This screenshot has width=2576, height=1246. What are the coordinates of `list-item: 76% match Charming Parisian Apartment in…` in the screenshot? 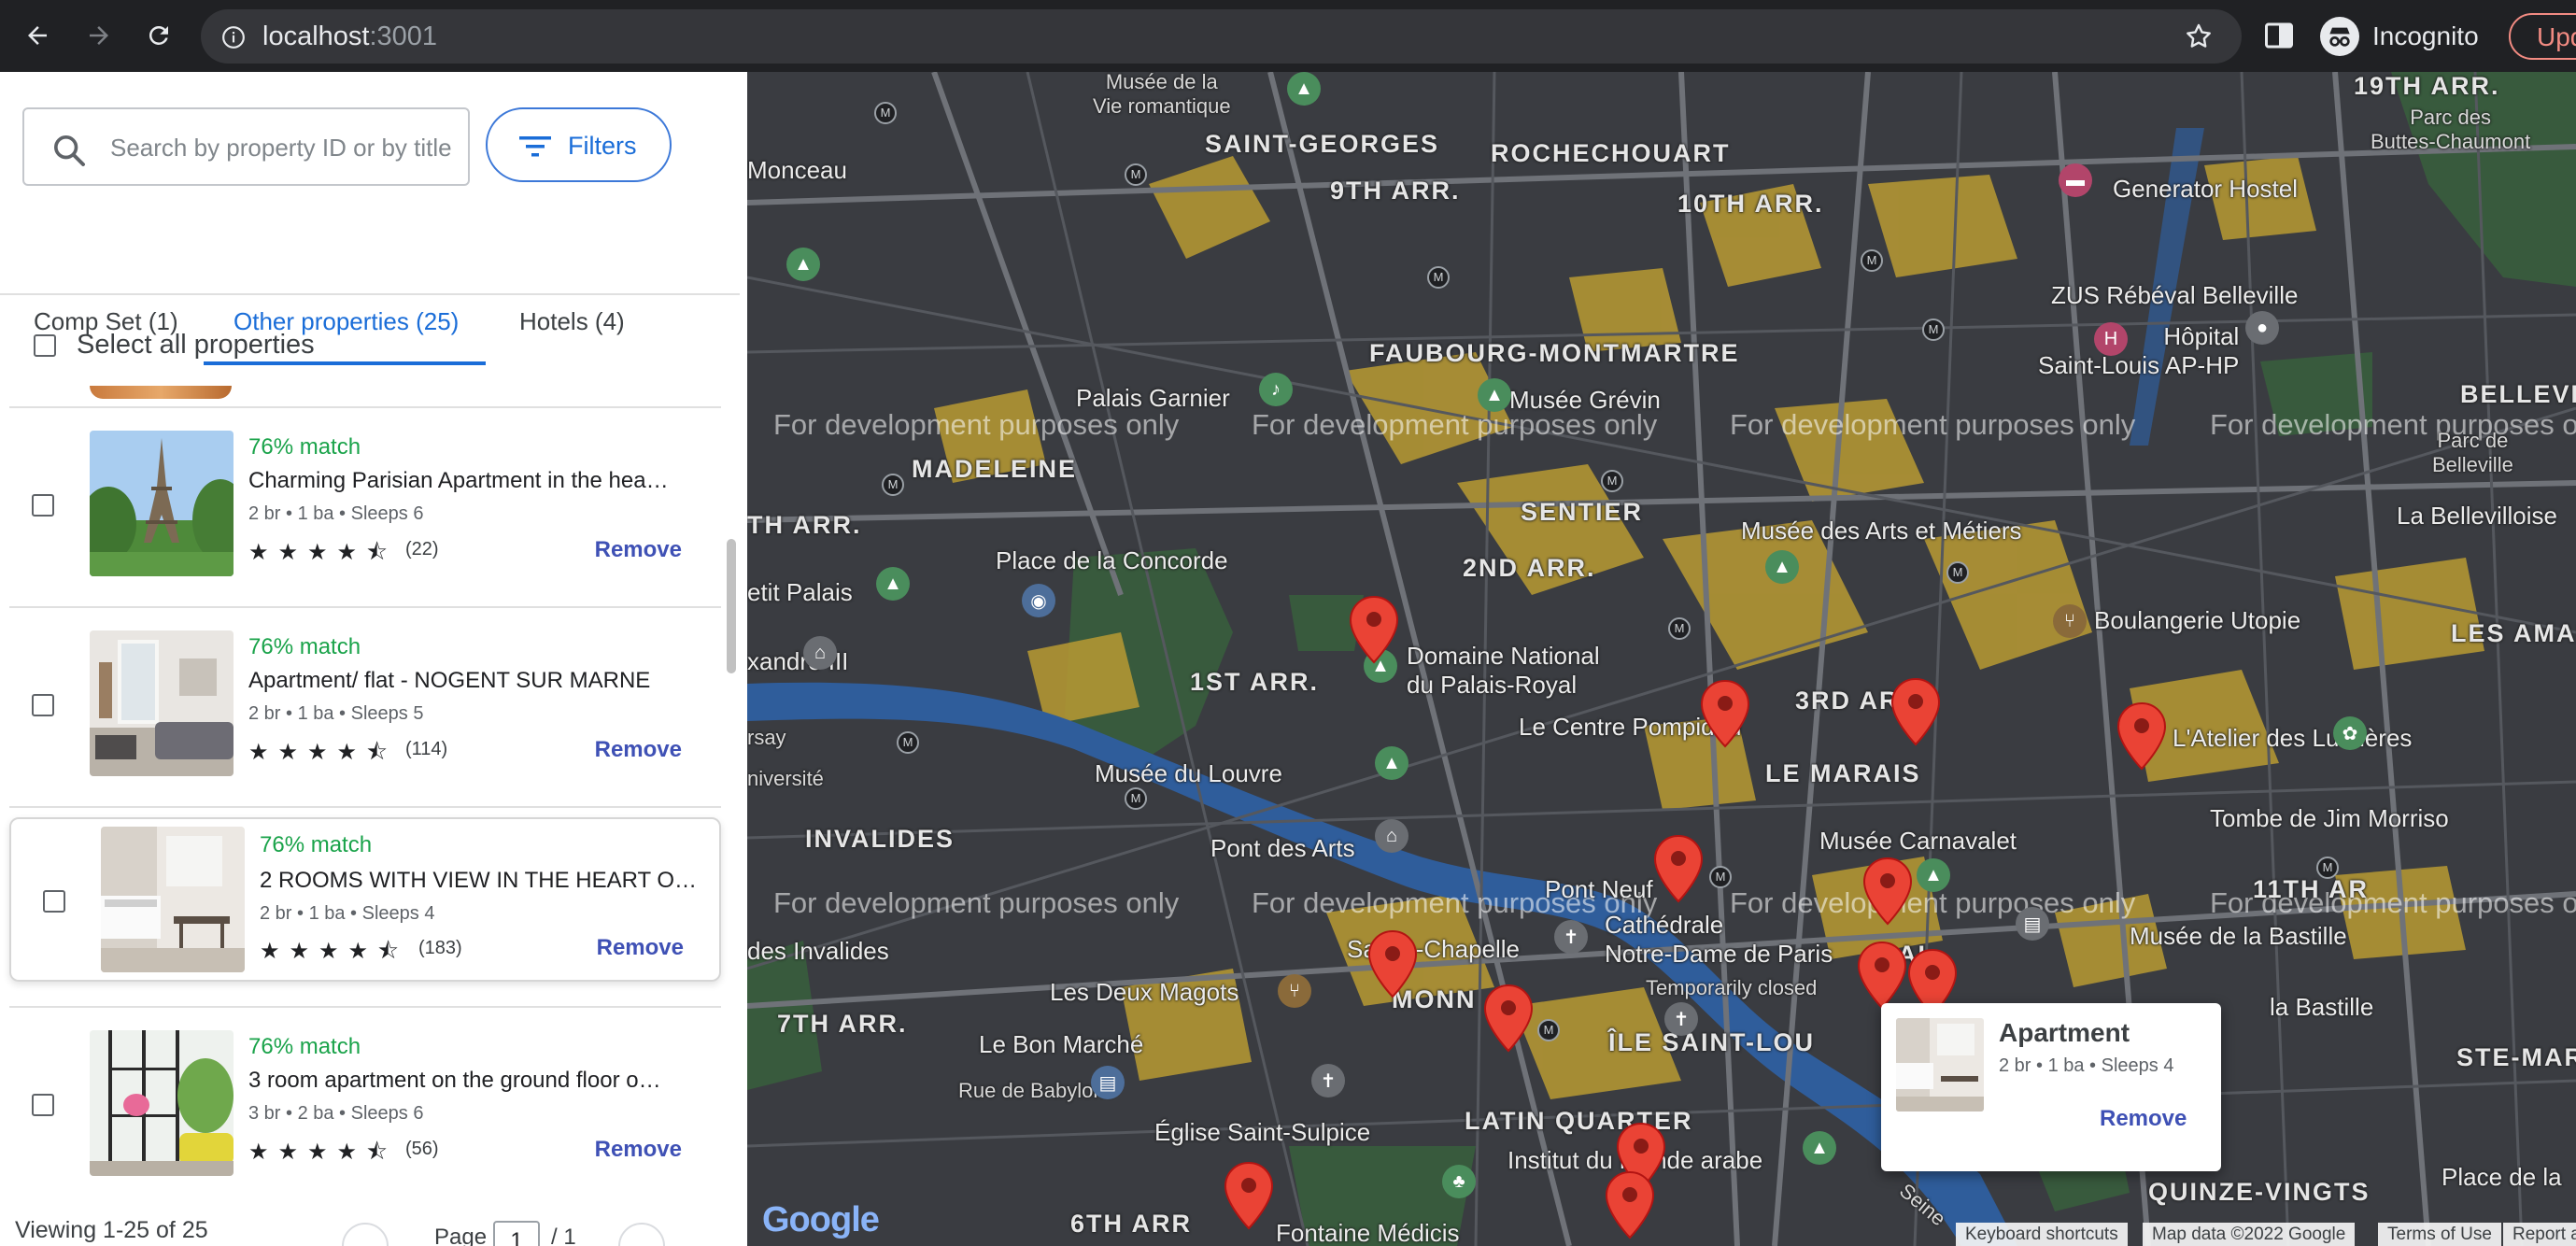 It's located at (365, 506).